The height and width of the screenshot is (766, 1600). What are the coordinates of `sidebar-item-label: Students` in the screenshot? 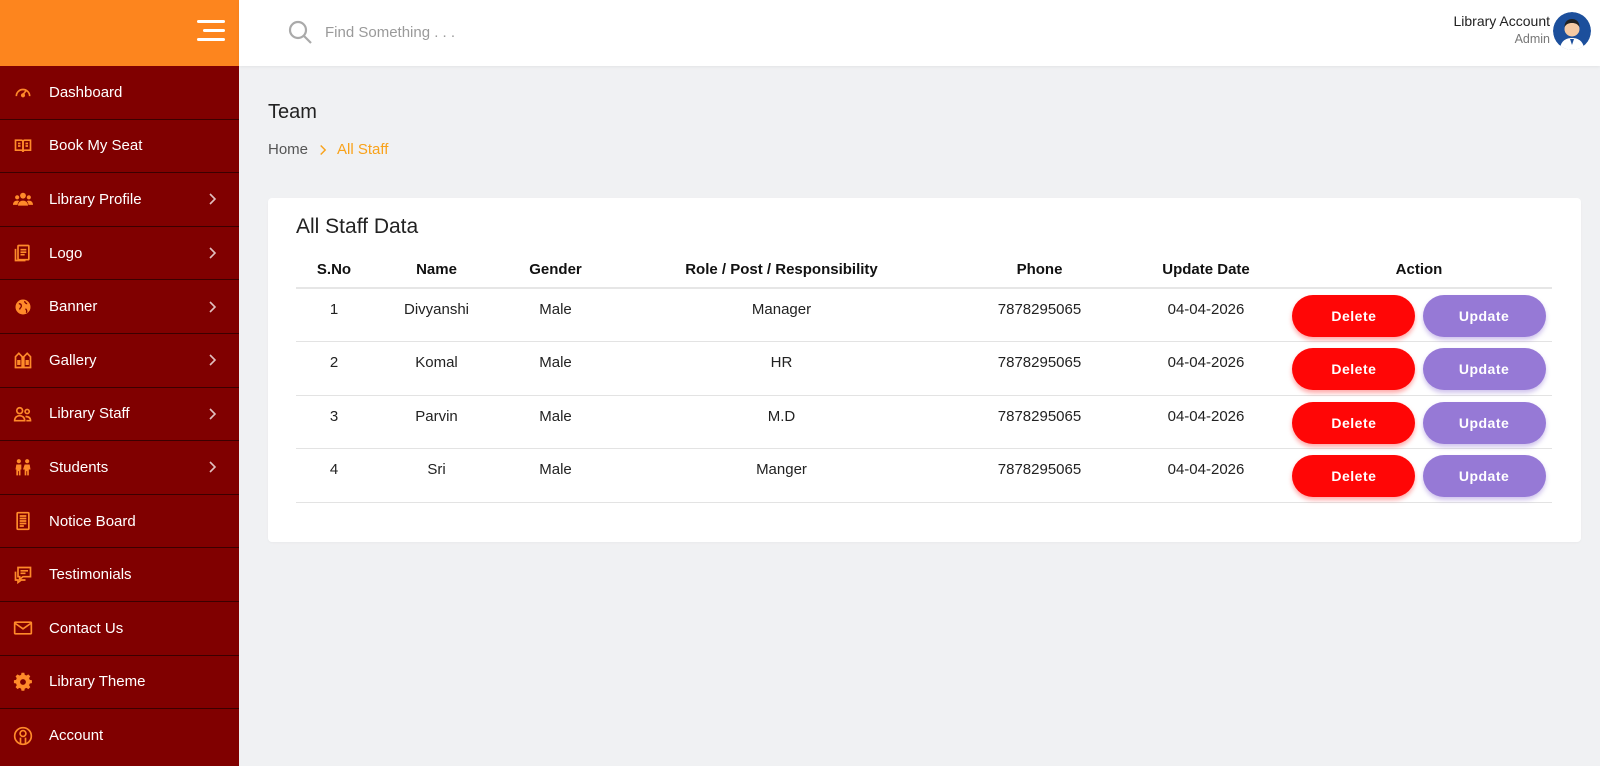 It's located at (79, 467).